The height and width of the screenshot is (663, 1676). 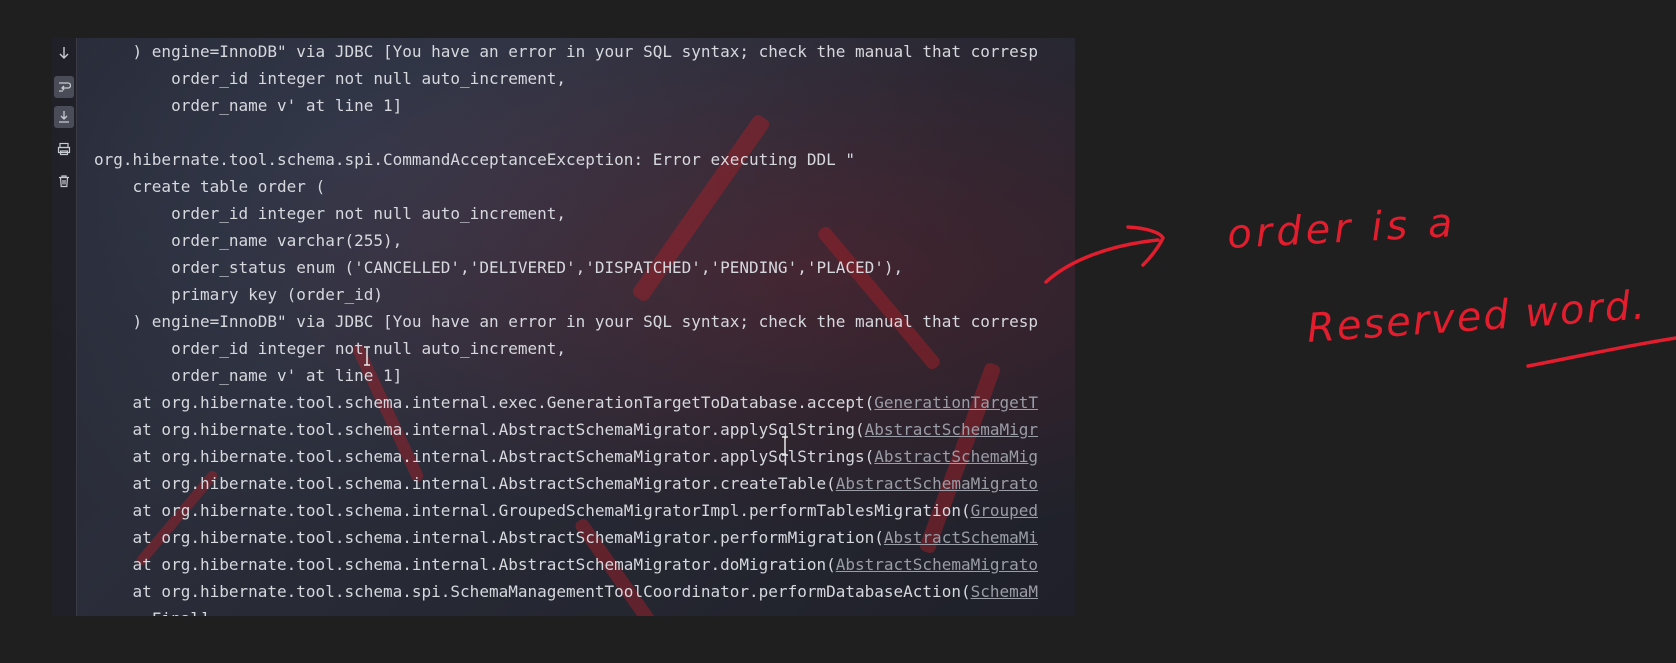 What do you see at coordinates (64, 87) in the screenshot?
I see `soft-wrap-icon` at bounding box center [64, 87].